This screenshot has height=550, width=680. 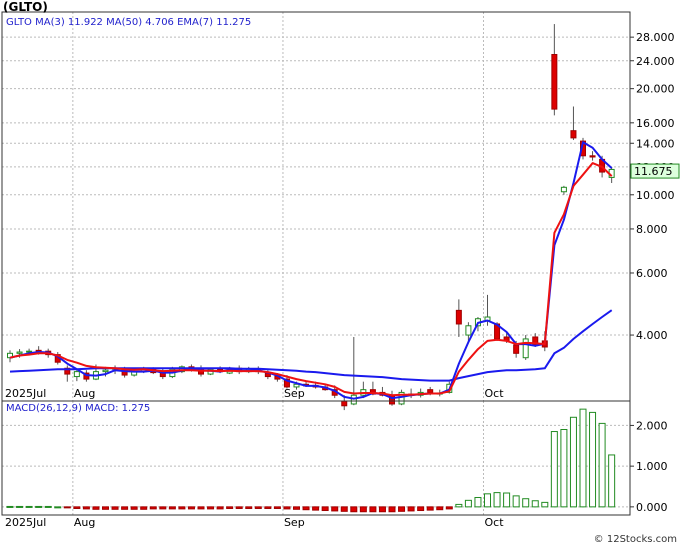 What do you see at coordinates (19, 22) in the screenshot?
I see `legend-label: GLTO` at bounding box center [19, 22].